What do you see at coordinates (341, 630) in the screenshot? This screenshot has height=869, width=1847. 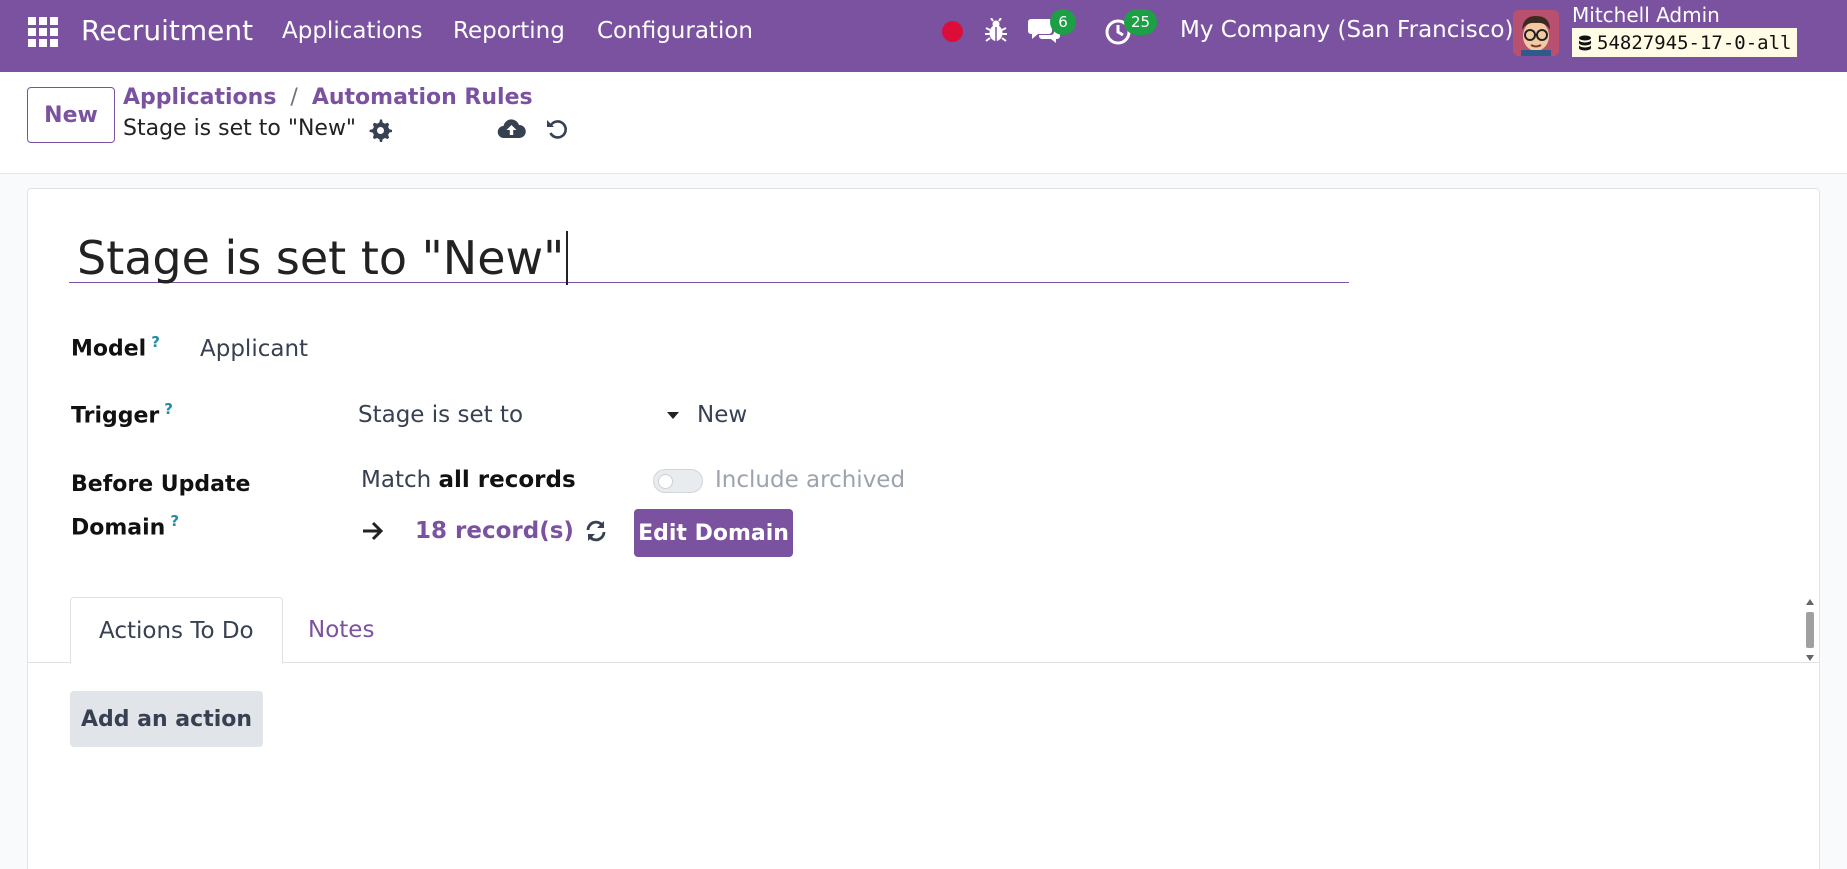 I see `tab-notes: Notes` at bounding box center [341, 630].